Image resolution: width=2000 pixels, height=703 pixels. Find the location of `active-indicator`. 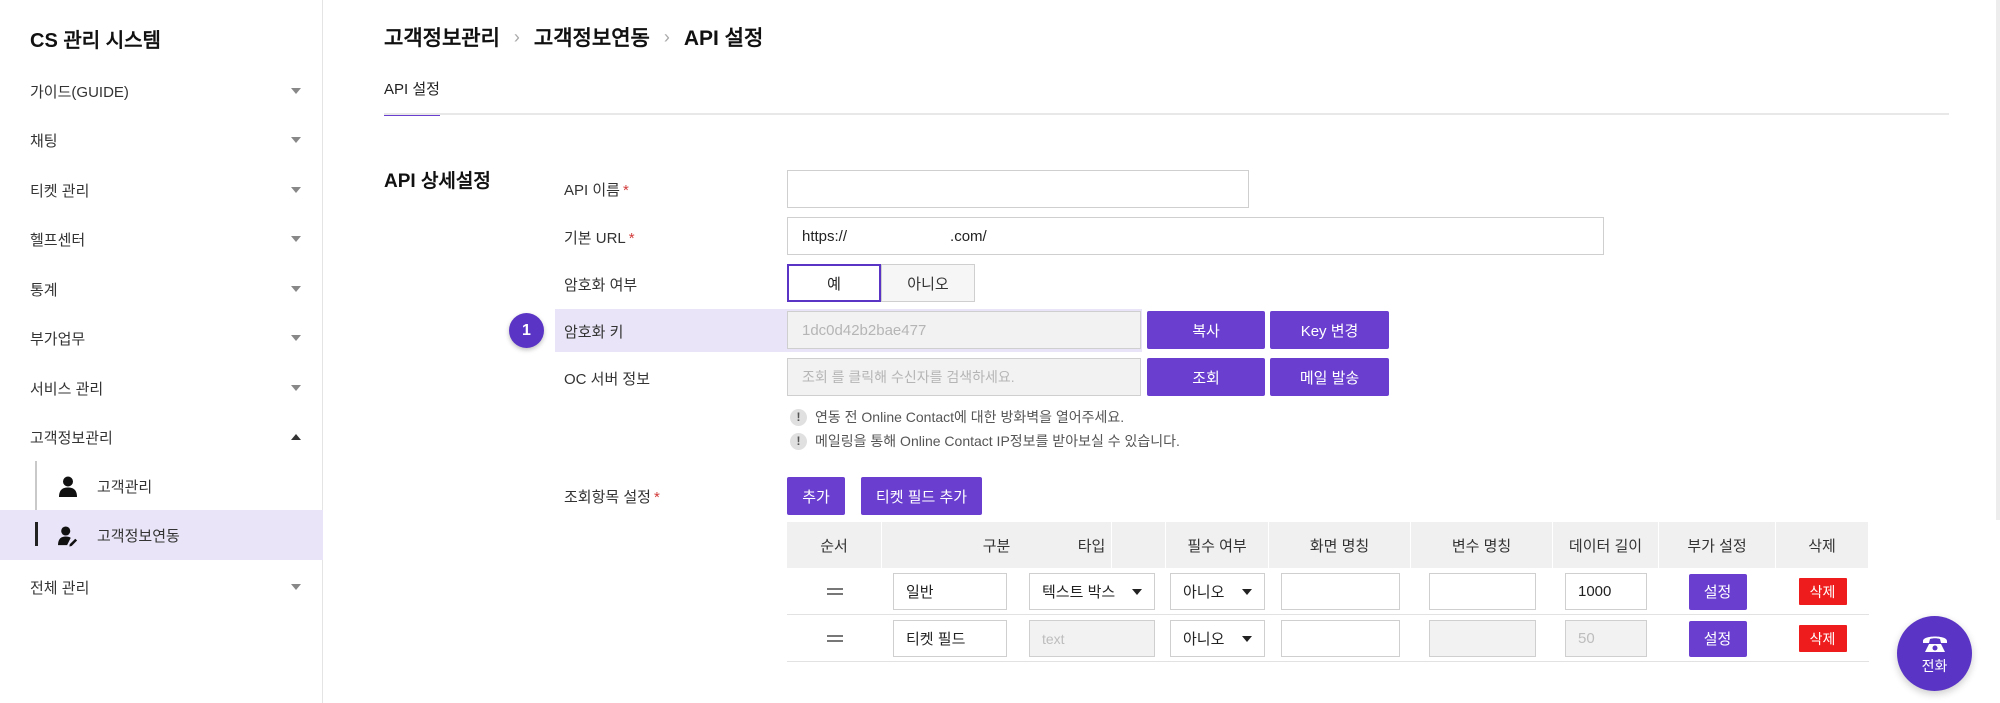

active-indicator is located at coordinates (36, 534).